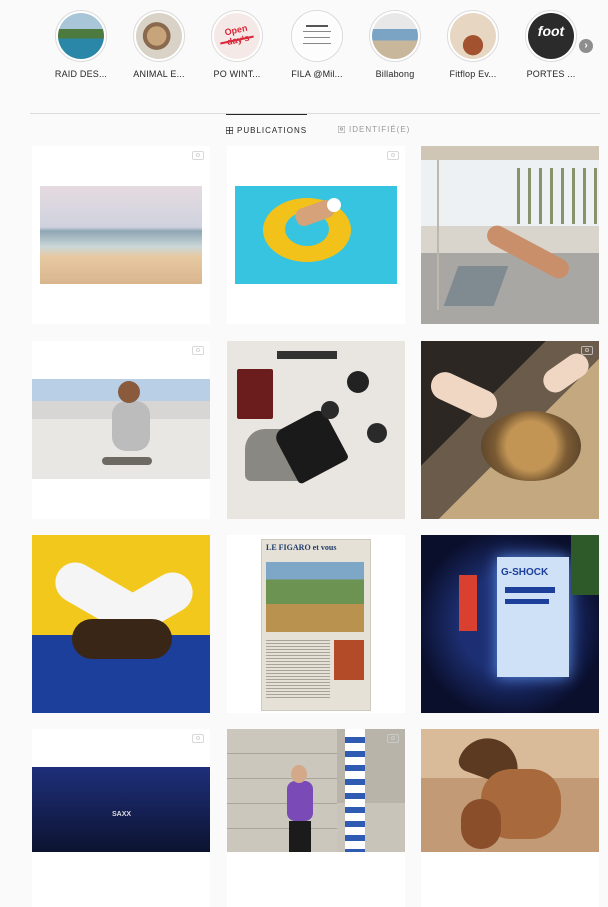 The width and height of the screenshot is (608, 907). I want to click on document-thumb, so click(317, 36).